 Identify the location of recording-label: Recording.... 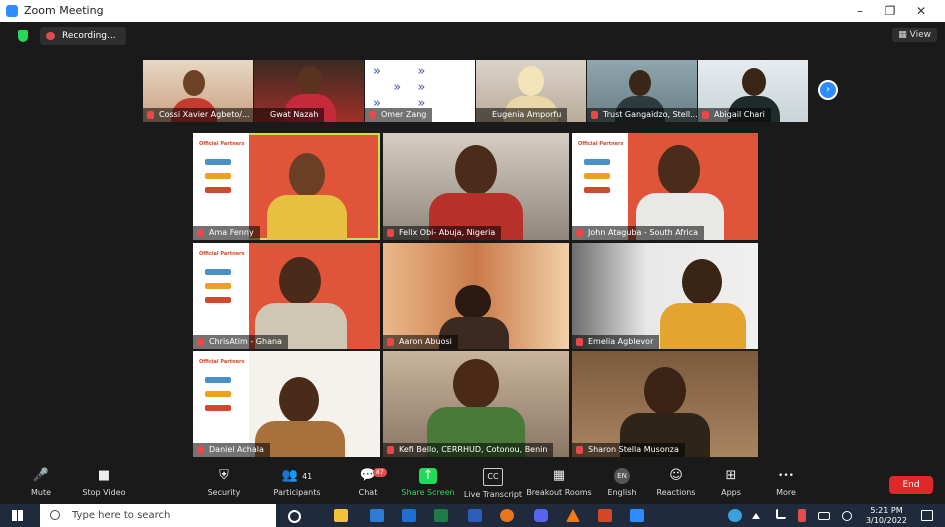
(89, 36).